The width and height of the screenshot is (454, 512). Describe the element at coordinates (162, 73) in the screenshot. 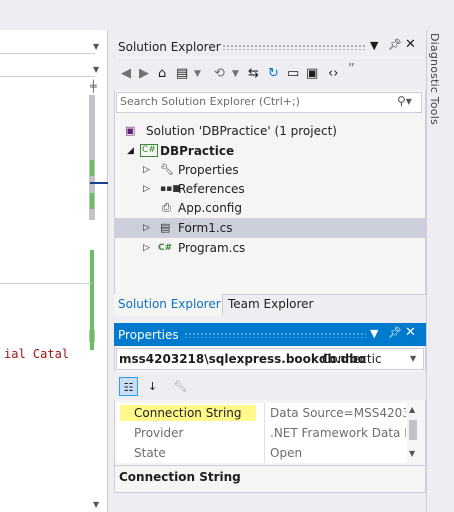

I see `home-icon: ⌂` at that location.